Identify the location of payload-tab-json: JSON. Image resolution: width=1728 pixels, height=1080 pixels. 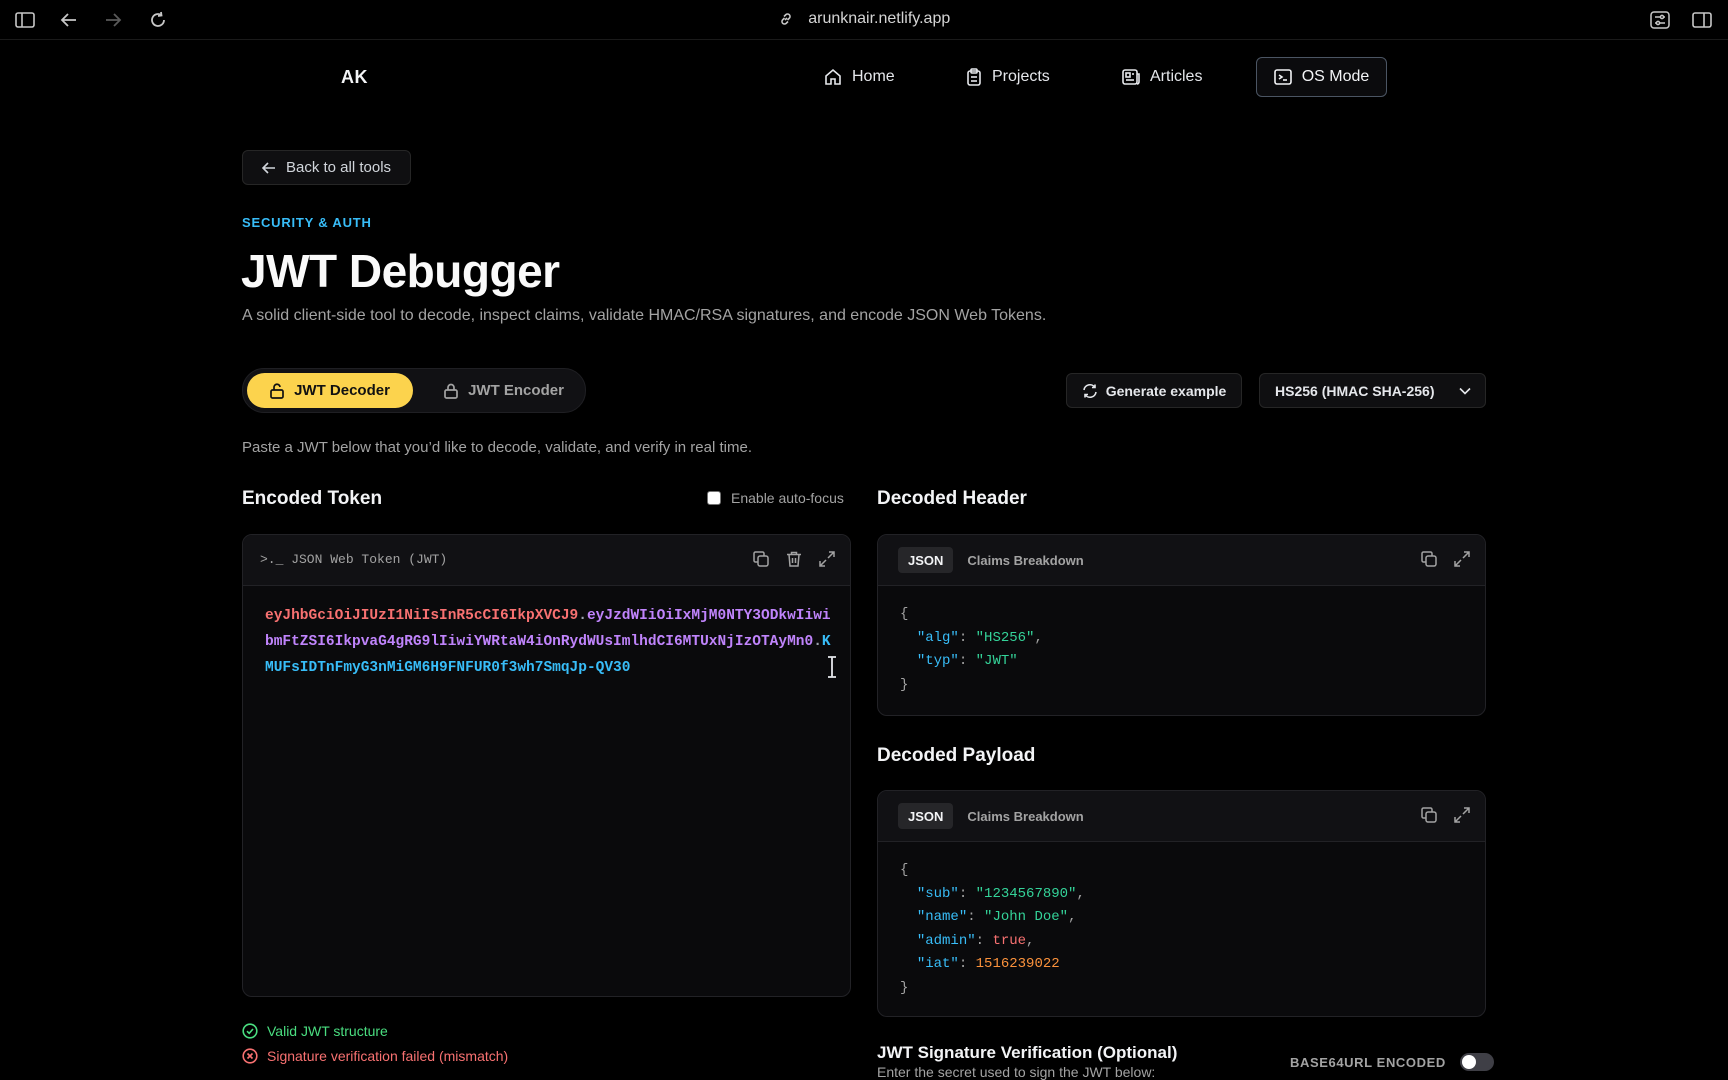
(926, 816).